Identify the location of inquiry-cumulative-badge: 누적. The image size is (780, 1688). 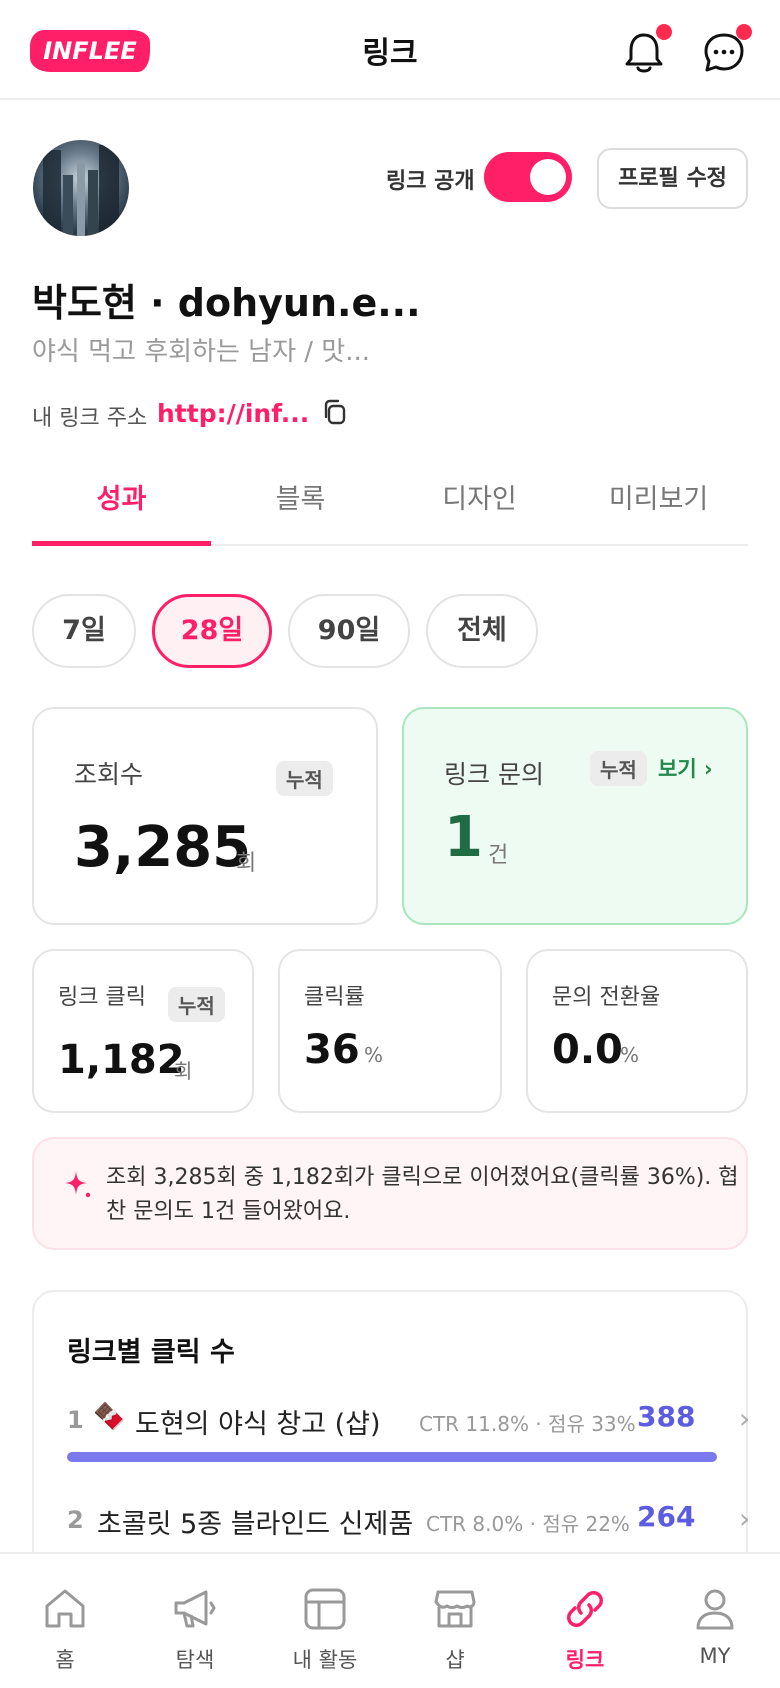
(618, 768).